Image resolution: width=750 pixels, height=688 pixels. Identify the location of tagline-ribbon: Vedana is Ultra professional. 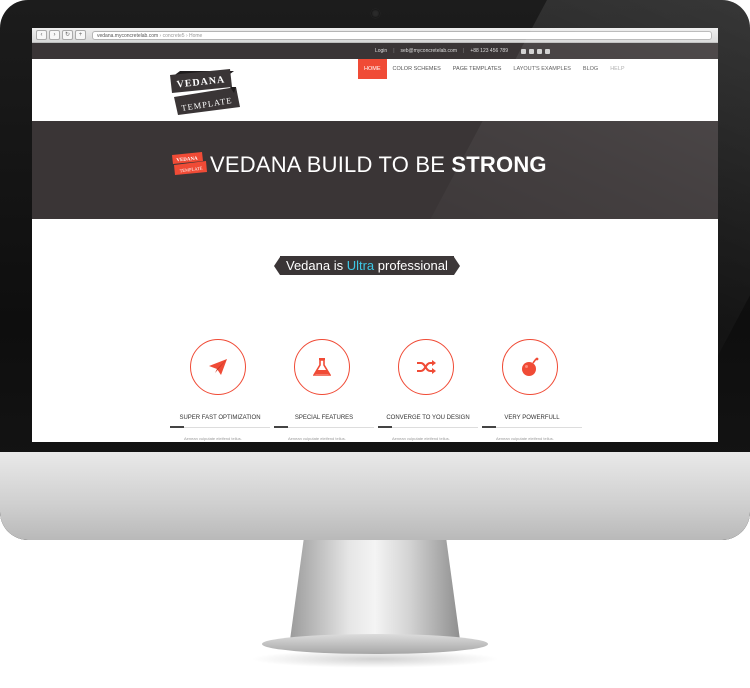
(367, 265).